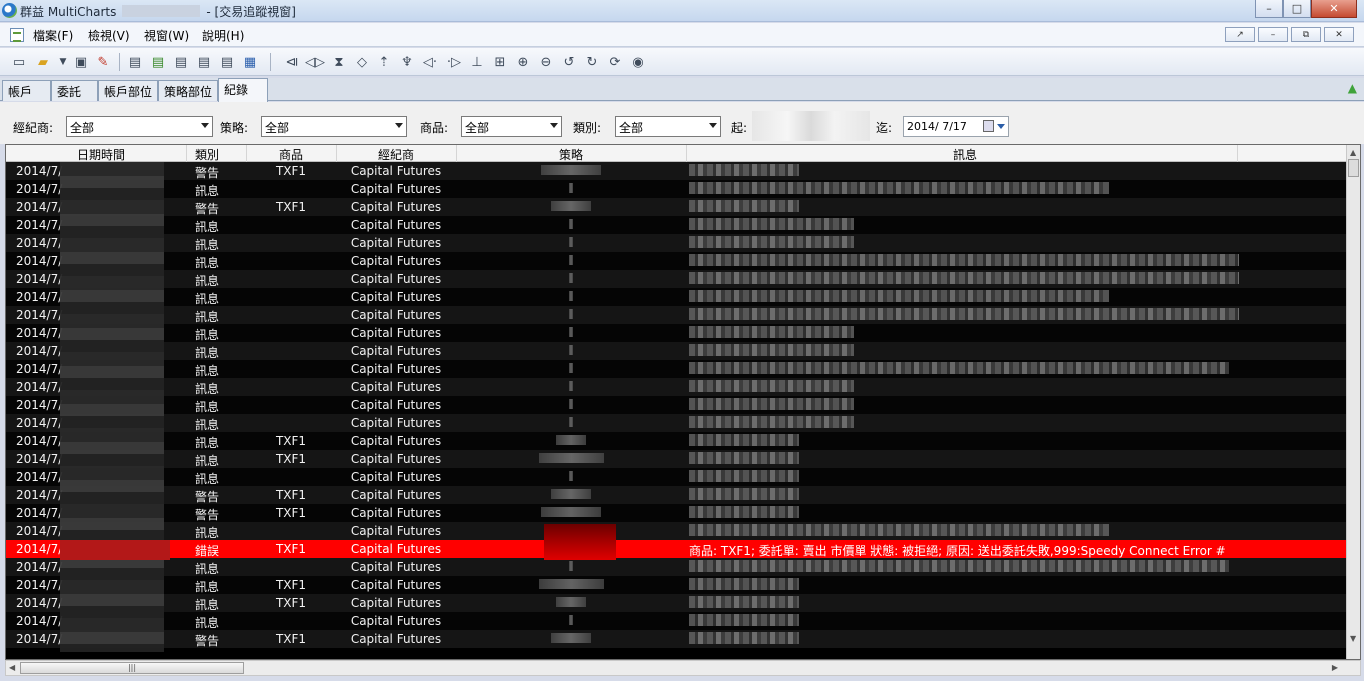 This screenshot has width=1364, height=681. What do you see at coordinates (1273, 34) in the screenshot?
I see `mdi-minimize-button: –` at bounding box center [1273, 34].